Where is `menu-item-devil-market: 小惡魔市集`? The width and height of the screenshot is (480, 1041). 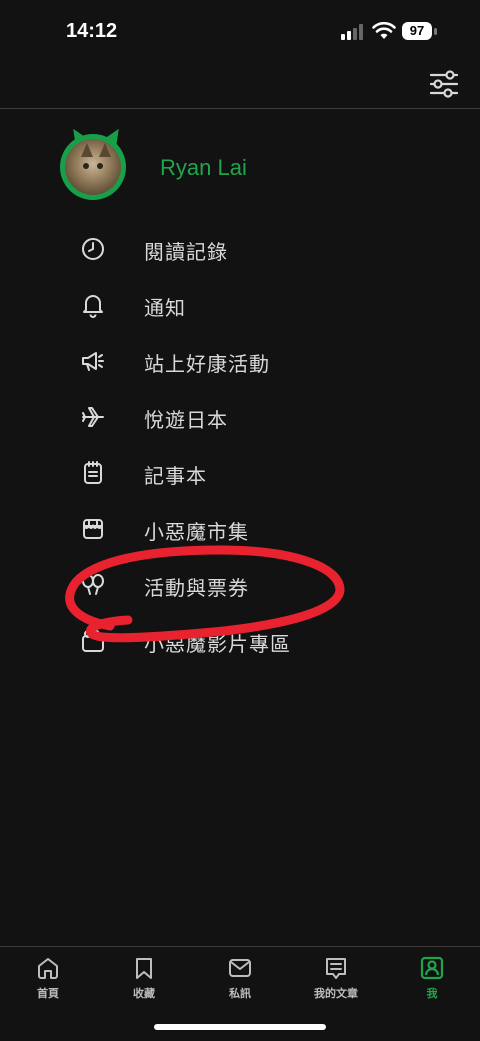 menu-item-devil-market: 小惡魔市集 is located at coordinates (250, 530).